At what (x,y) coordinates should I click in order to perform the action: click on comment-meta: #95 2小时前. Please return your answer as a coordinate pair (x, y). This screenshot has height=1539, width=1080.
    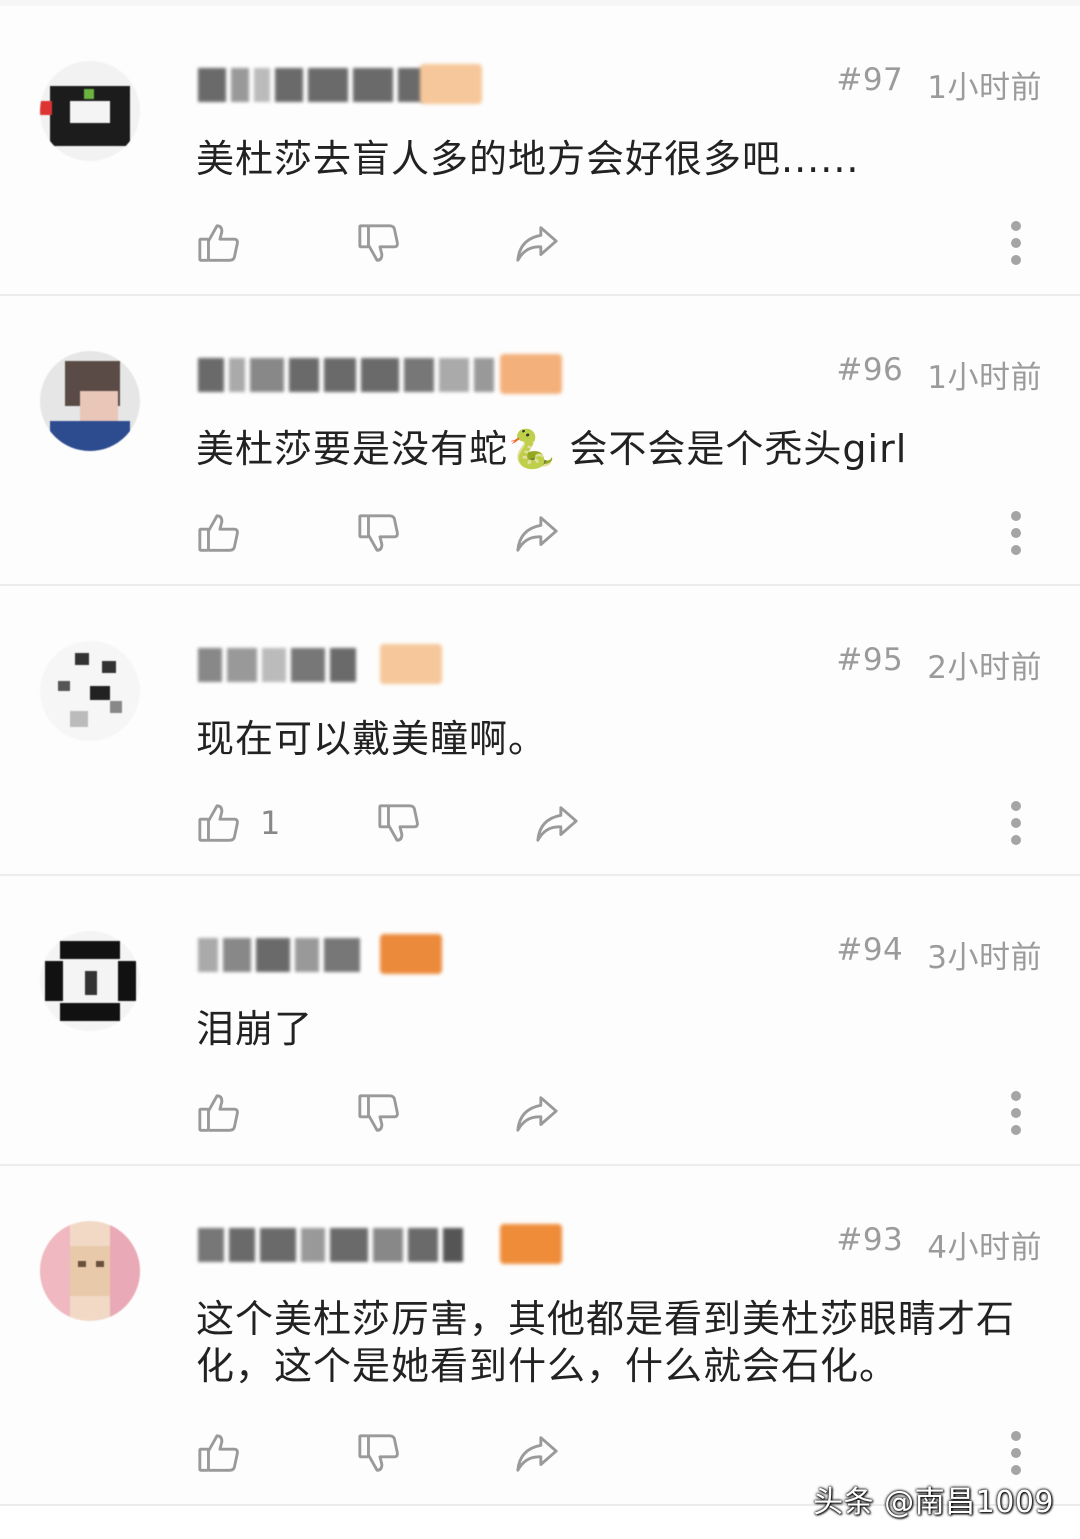
    Looking at the image, I should click on (939, 664).